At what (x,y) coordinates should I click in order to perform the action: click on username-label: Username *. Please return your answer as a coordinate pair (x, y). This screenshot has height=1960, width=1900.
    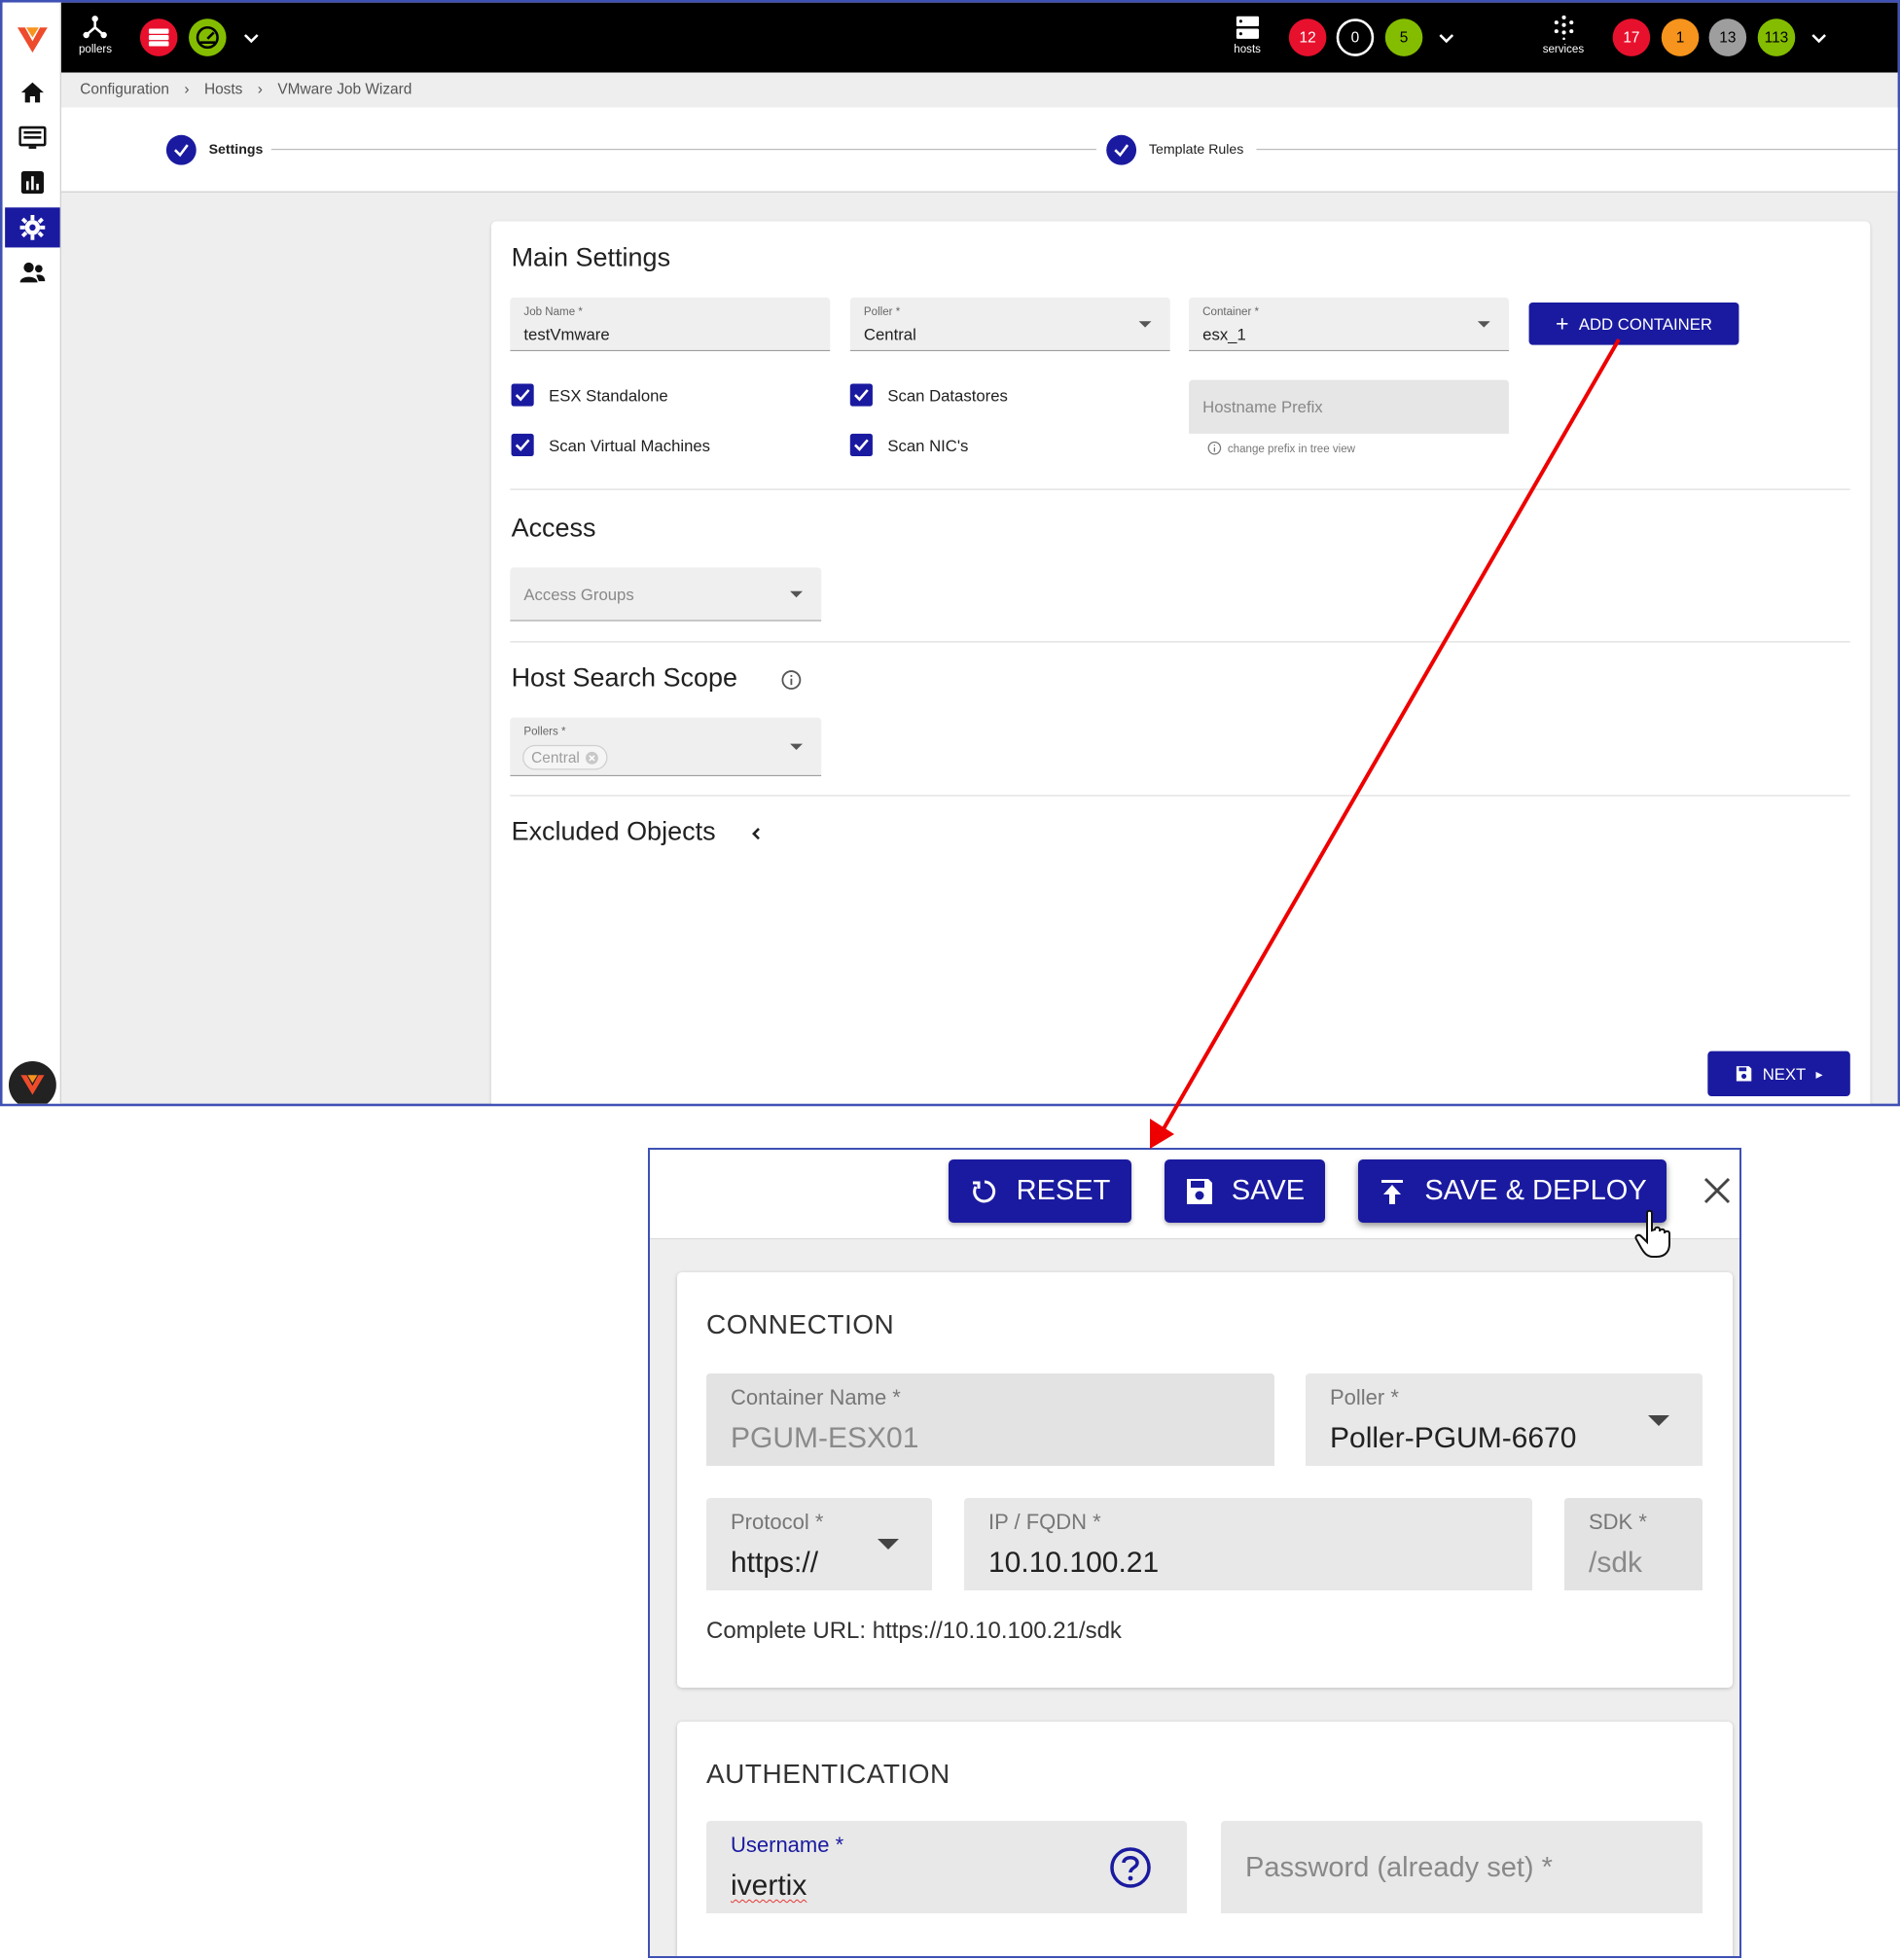
    Looking at the image, I should click on (787, 1845).